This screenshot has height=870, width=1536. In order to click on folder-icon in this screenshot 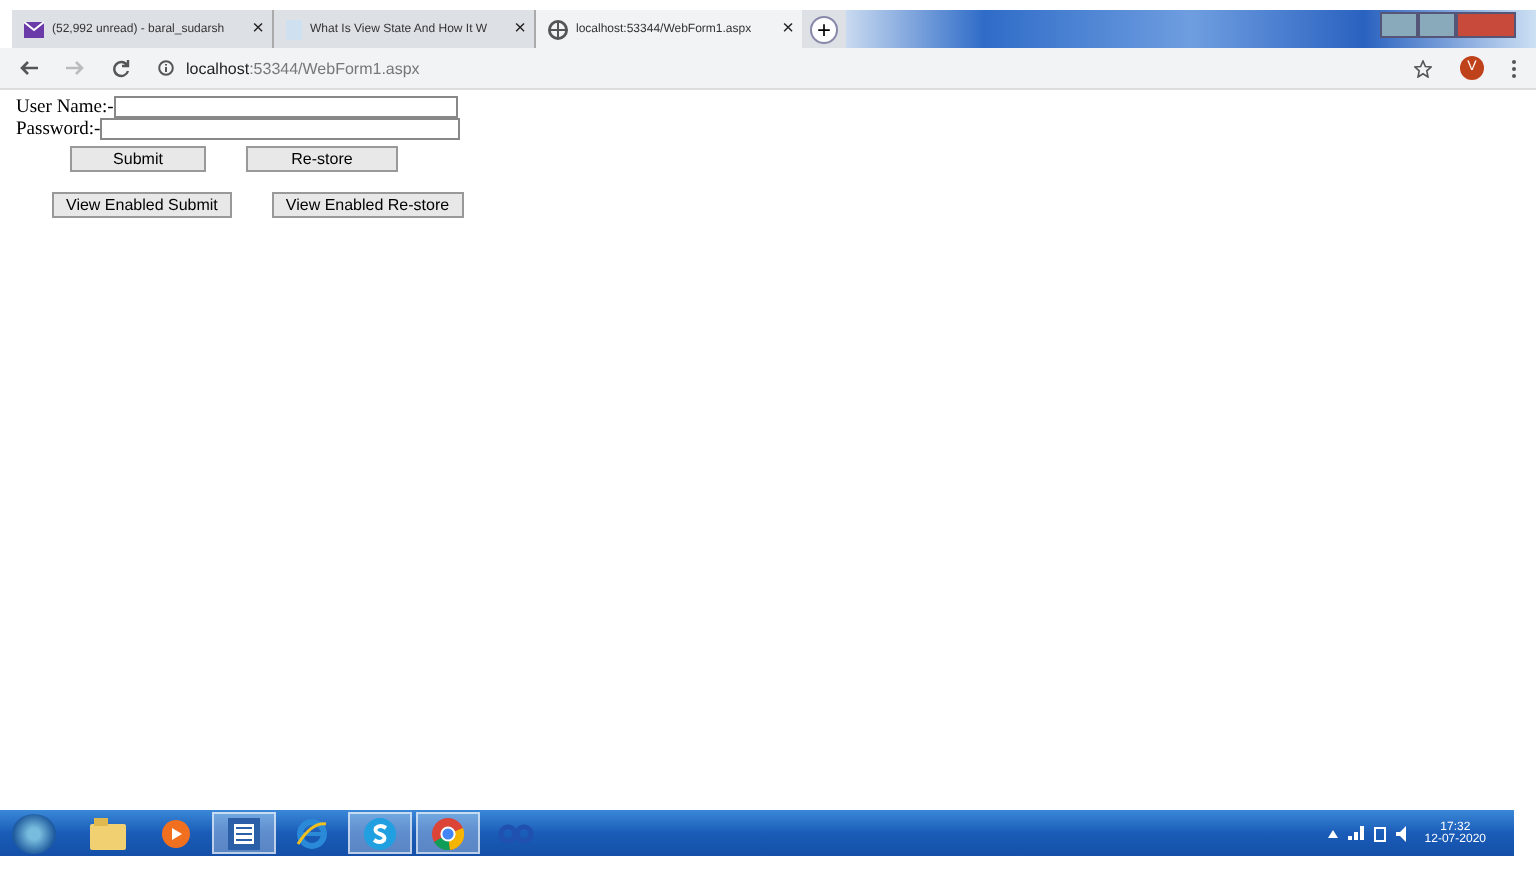, I will do `click(108, 833)`.